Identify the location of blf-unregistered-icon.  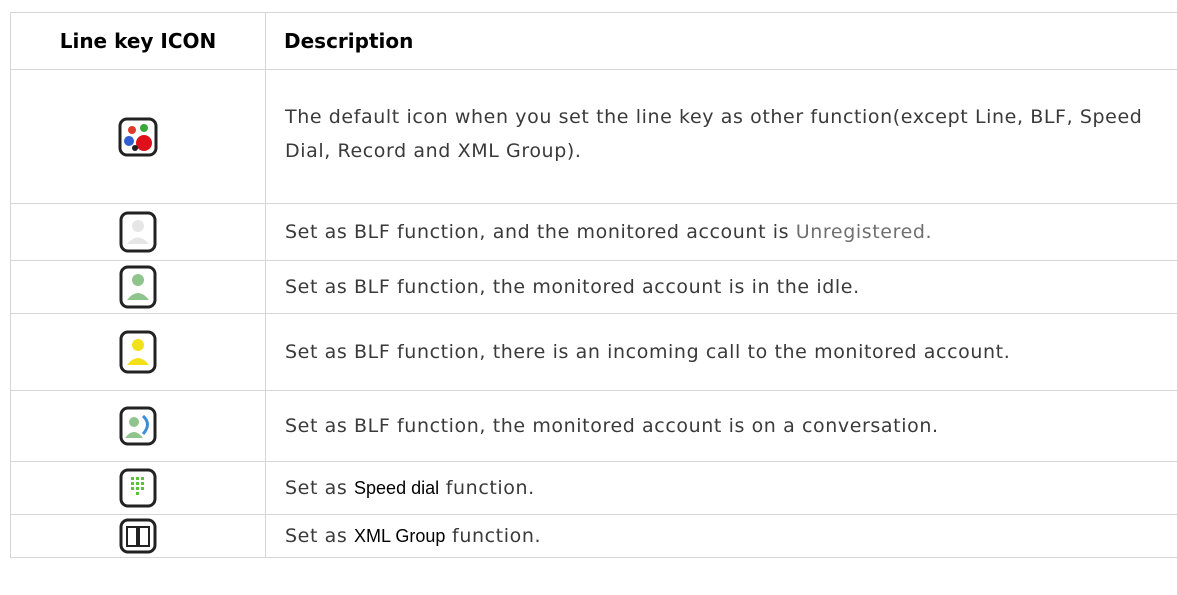
(138, 232).